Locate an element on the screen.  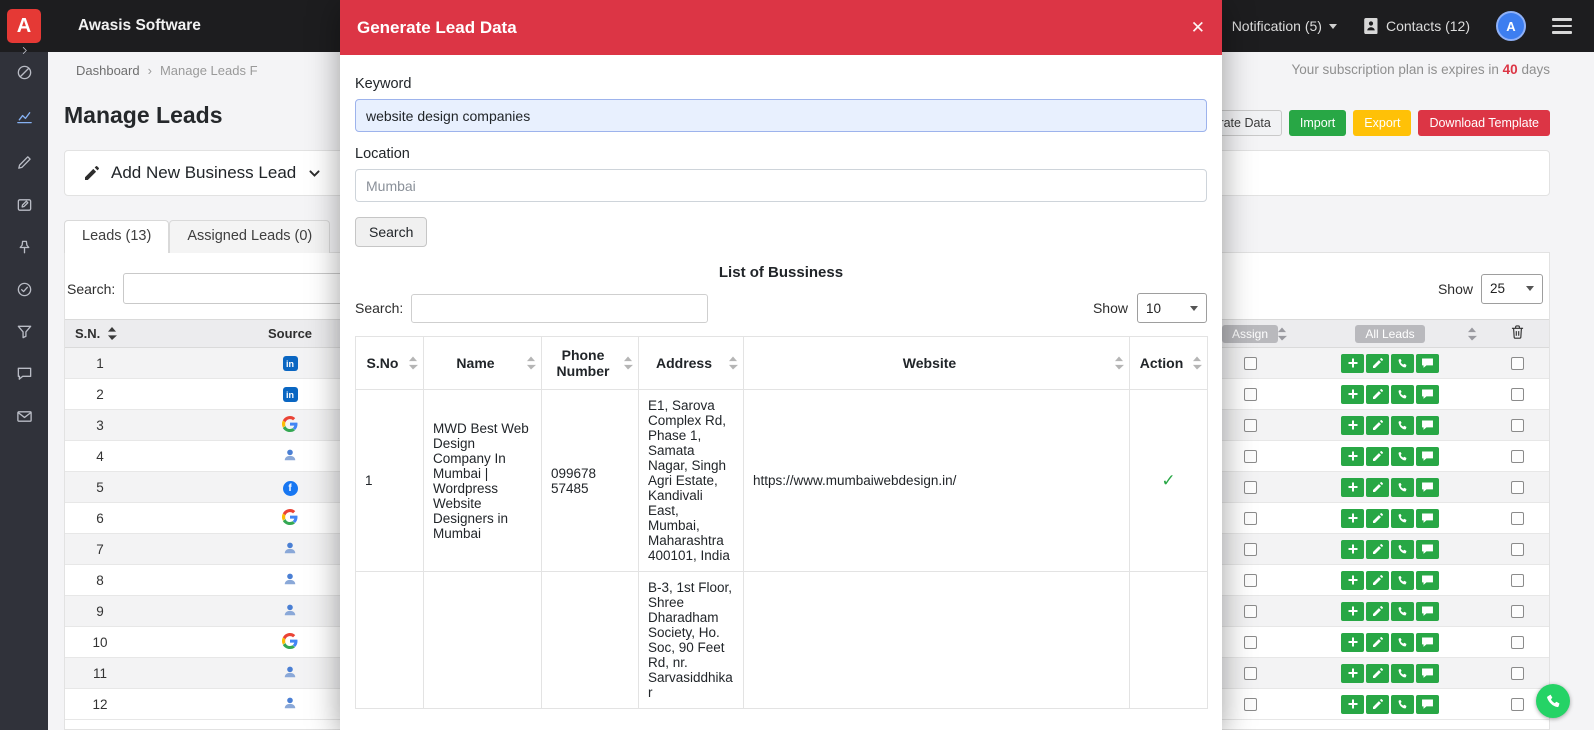
check-icon: ✓ is located at coordinates (1168, 480).